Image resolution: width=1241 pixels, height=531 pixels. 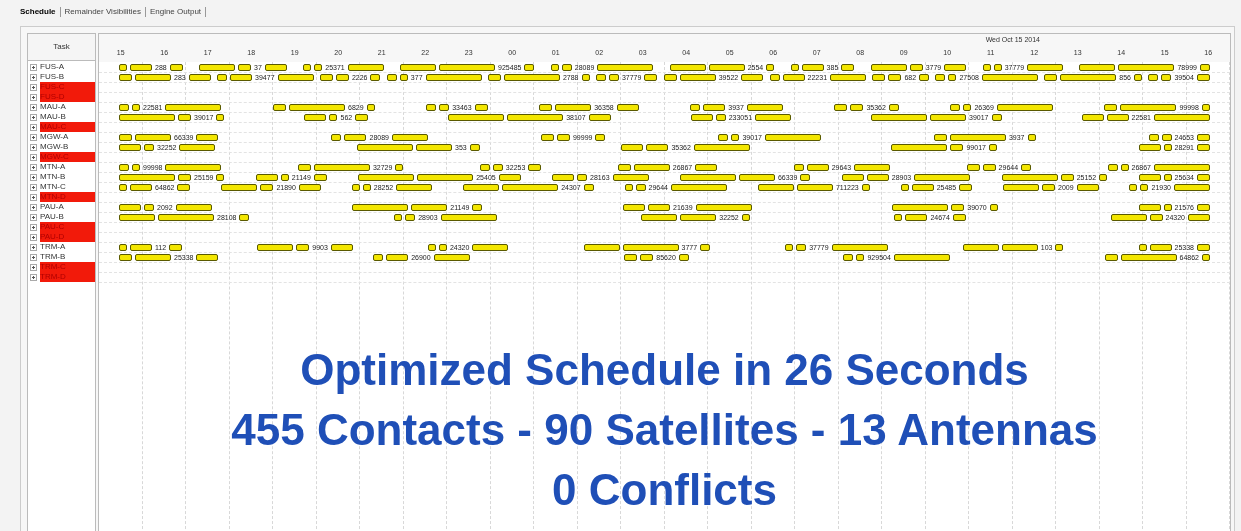 What do you see at coordinates (664, 430) in the screenshot?
I see `summary-headline: 455 Contacts - 90 Satellites - 13 Antennas` at bounding box center [664, 430].